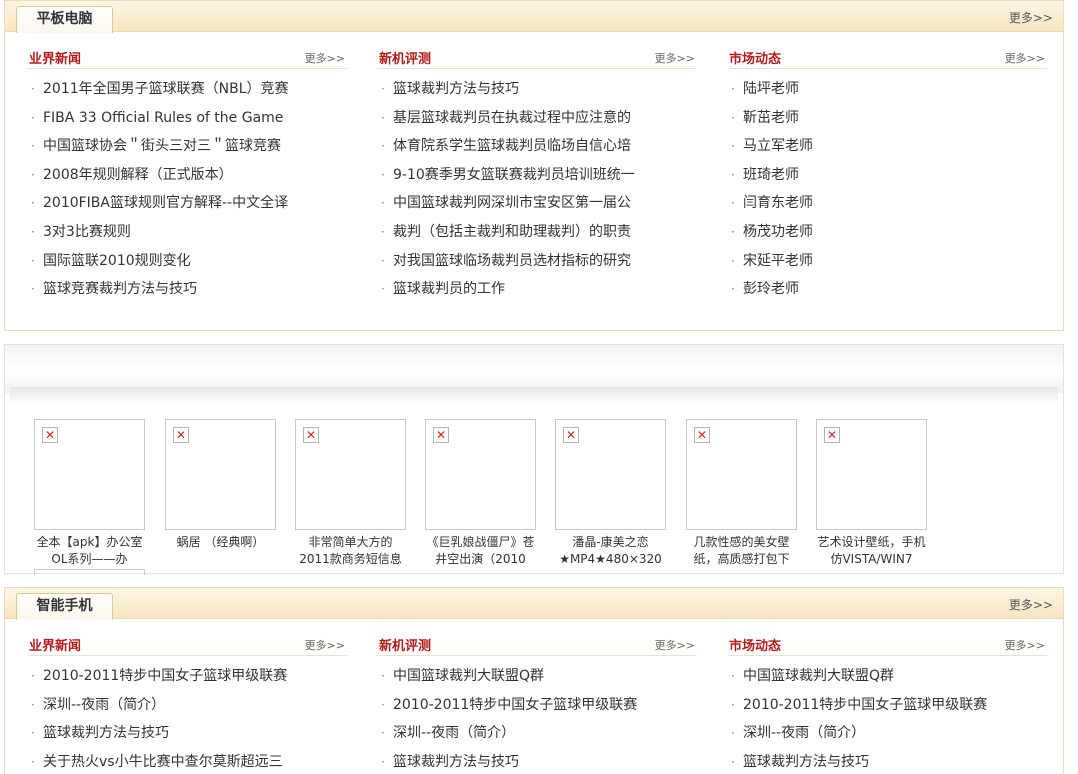  What do you see at coordinates (138, 175) in the screenshot?
I see `list-item-link: 2008年规则解释（正式版本）` at bounding box center [138, 175].